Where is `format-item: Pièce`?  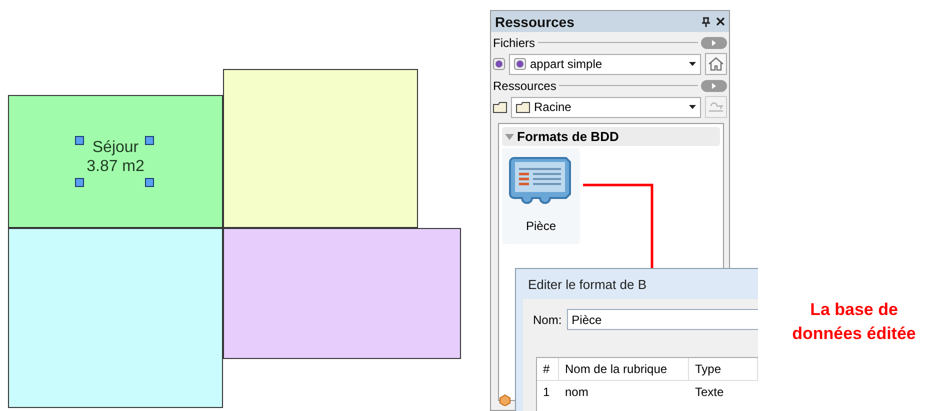
format-item: Pièce is located at coordinates (541, 196).